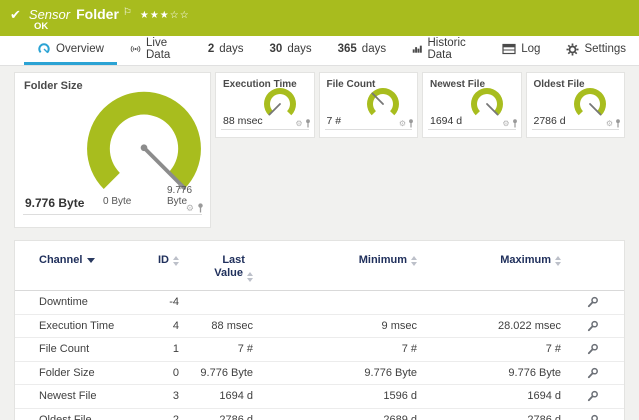 The width and height of the screenshot is (639, 420). Describe the element at coordinates (334, 121) in the screenshot. I see `mini-gauge-value: 7 #` at that location.